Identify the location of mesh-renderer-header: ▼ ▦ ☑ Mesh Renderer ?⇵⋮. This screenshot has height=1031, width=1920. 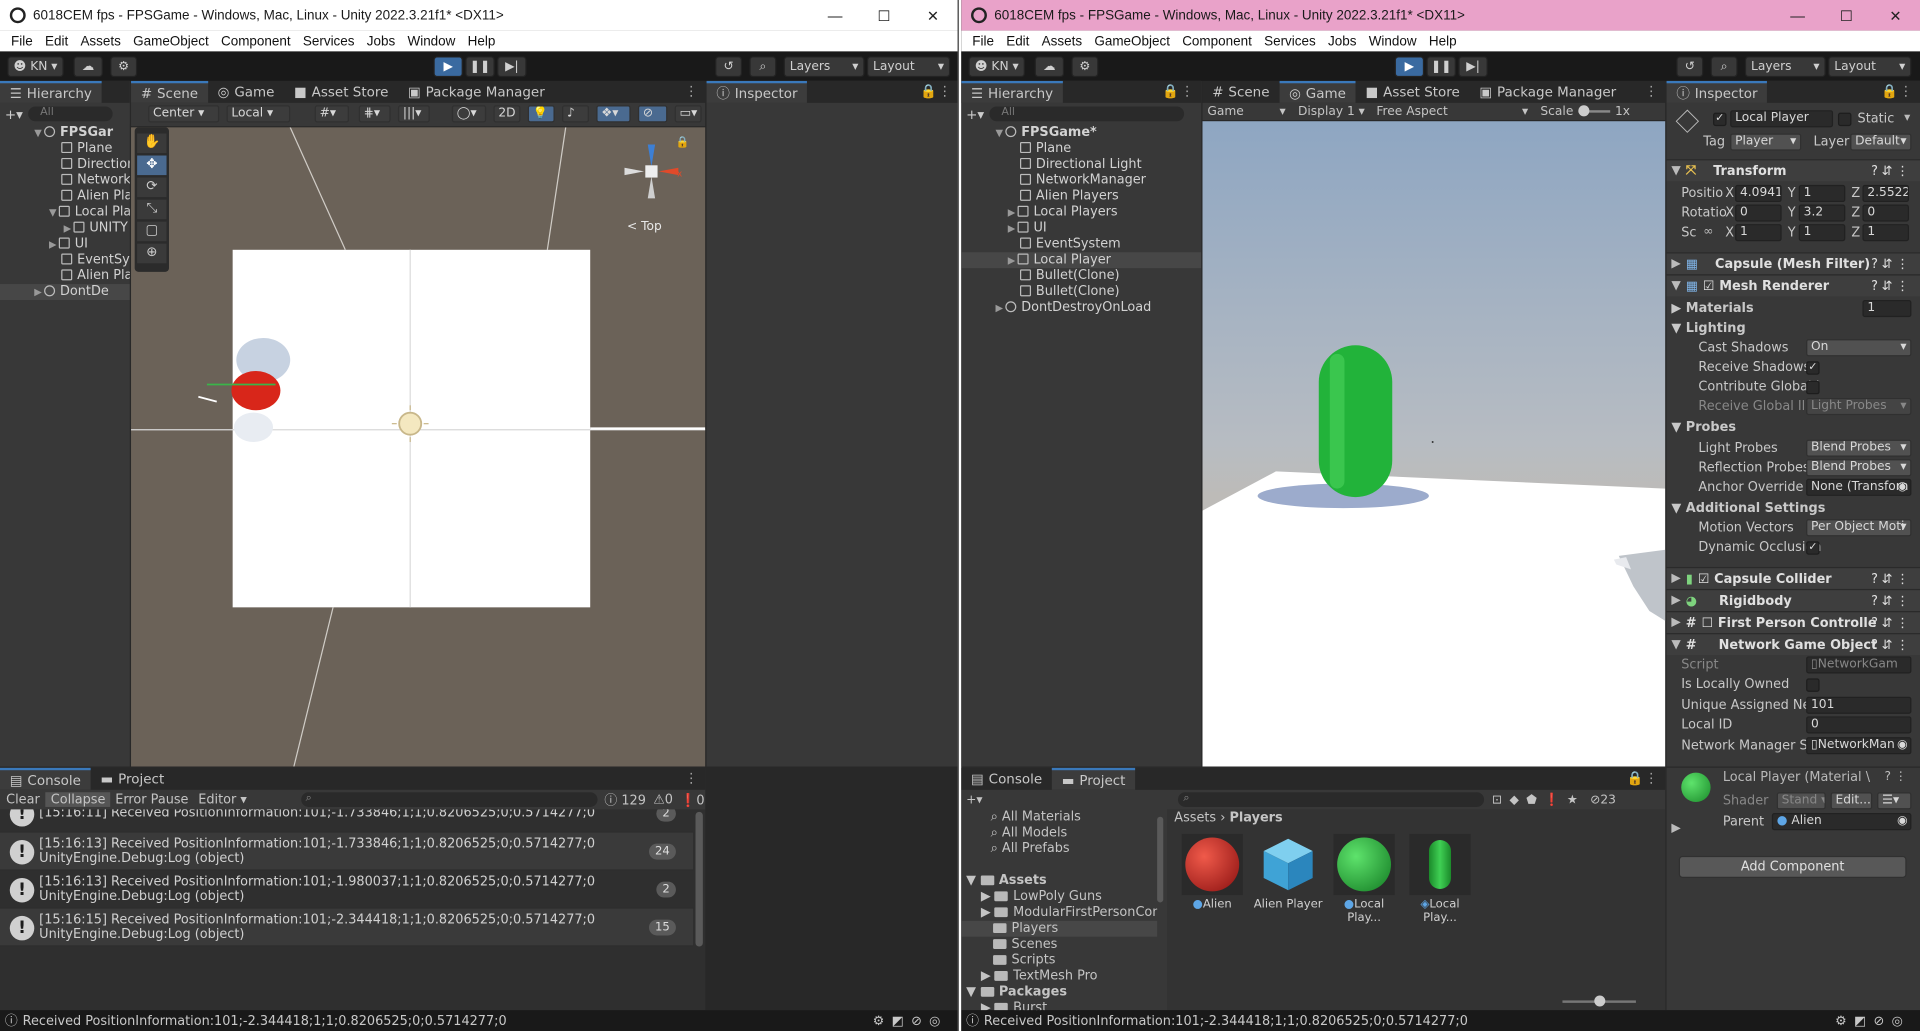
(1793, 285).